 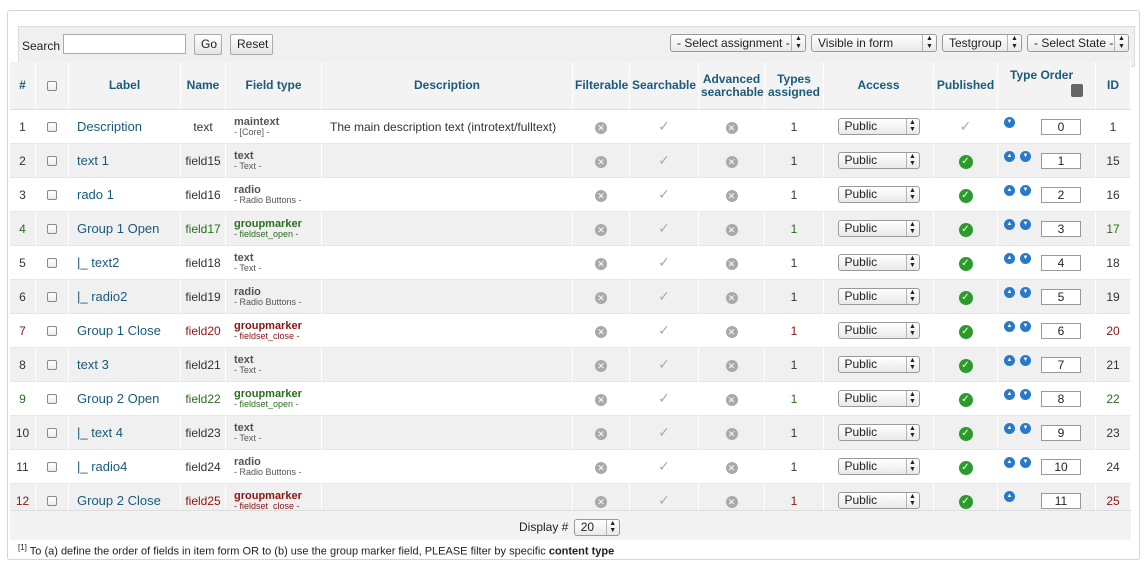 What do you see at coordinates (601, 86) in the screenshot?
I see `col-filterable: Filterable` at bounding box center [601, 86].